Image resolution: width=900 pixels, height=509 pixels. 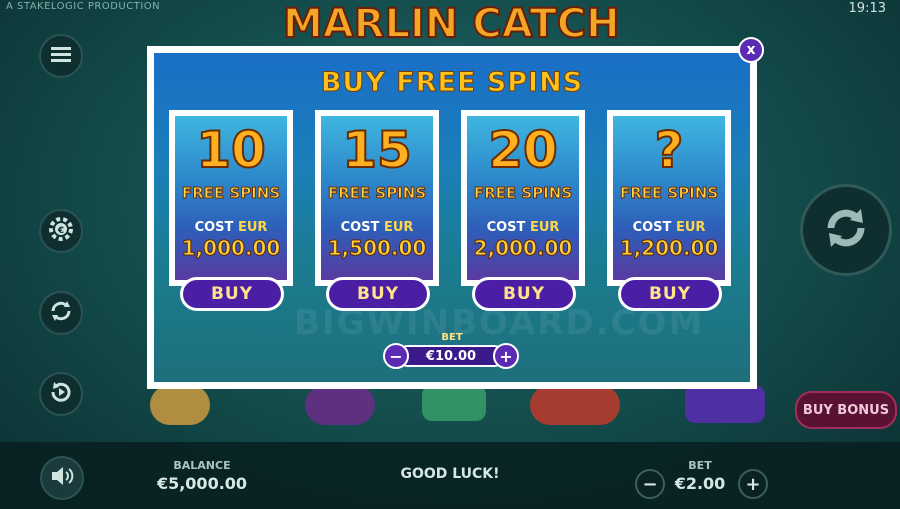 I want to click on spins-count: 15, so click(x=377, y=150).